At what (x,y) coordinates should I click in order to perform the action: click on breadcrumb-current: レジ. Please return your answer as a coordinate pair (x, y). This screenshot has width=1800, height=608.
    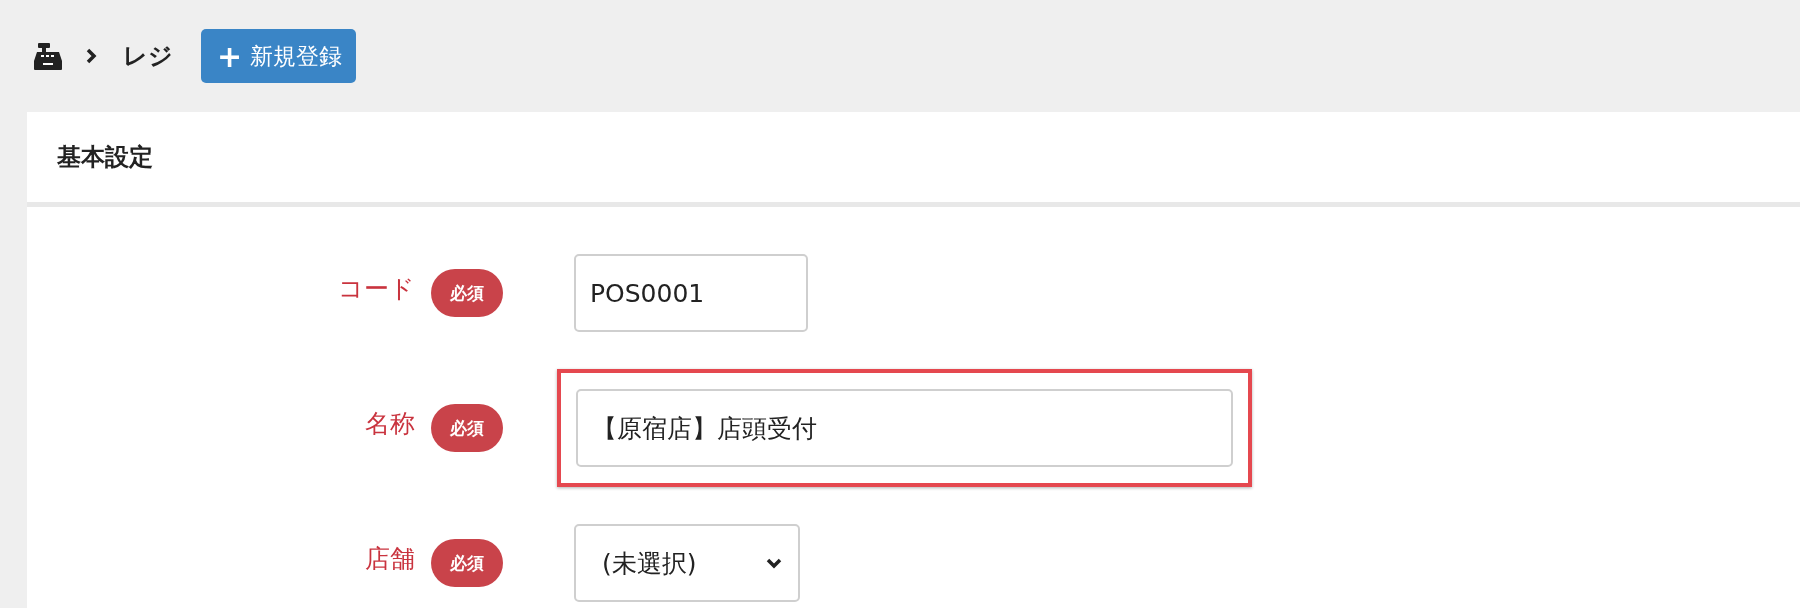
    Looking at the image, I should click on (148, 56).